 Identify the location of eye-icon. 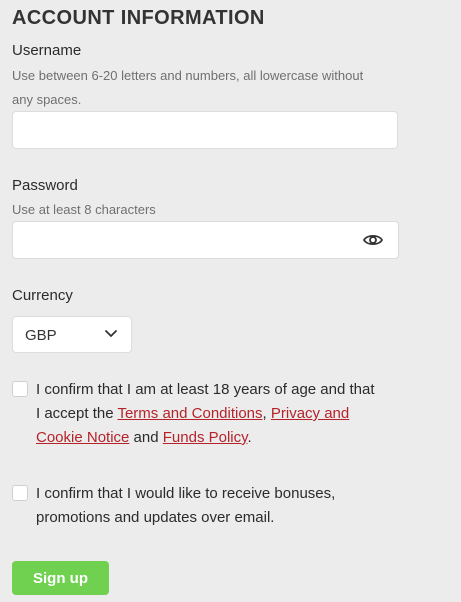
(373, 240).